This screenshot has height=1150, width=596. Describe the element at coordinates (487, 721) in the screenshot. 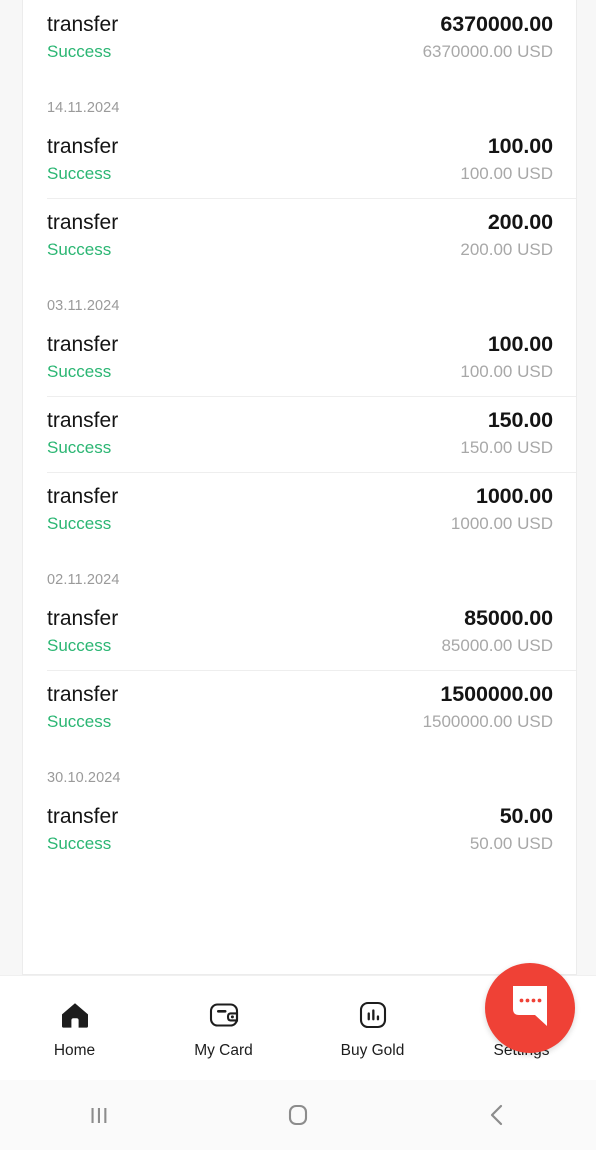

I see `transaction-currency-amount: 1500000.00 USD` at that location.